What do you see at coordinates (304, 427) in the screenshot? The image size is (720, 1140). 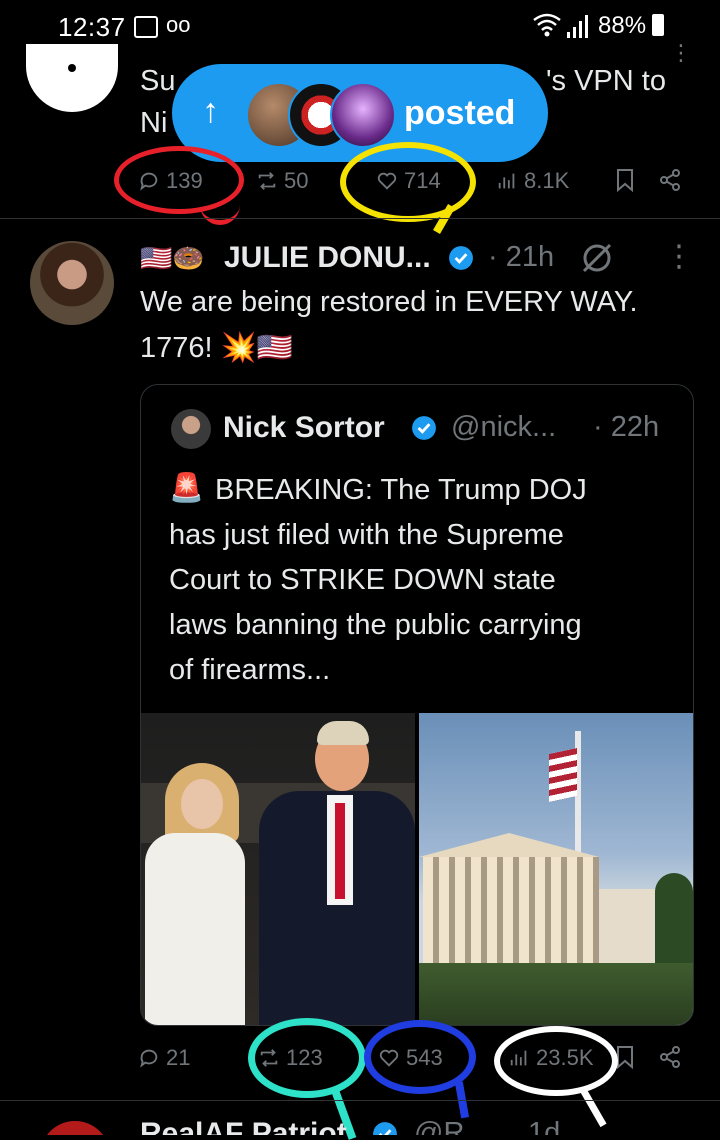 I see `quote-author: Nick Sortor` at bounding box center [304, 427].